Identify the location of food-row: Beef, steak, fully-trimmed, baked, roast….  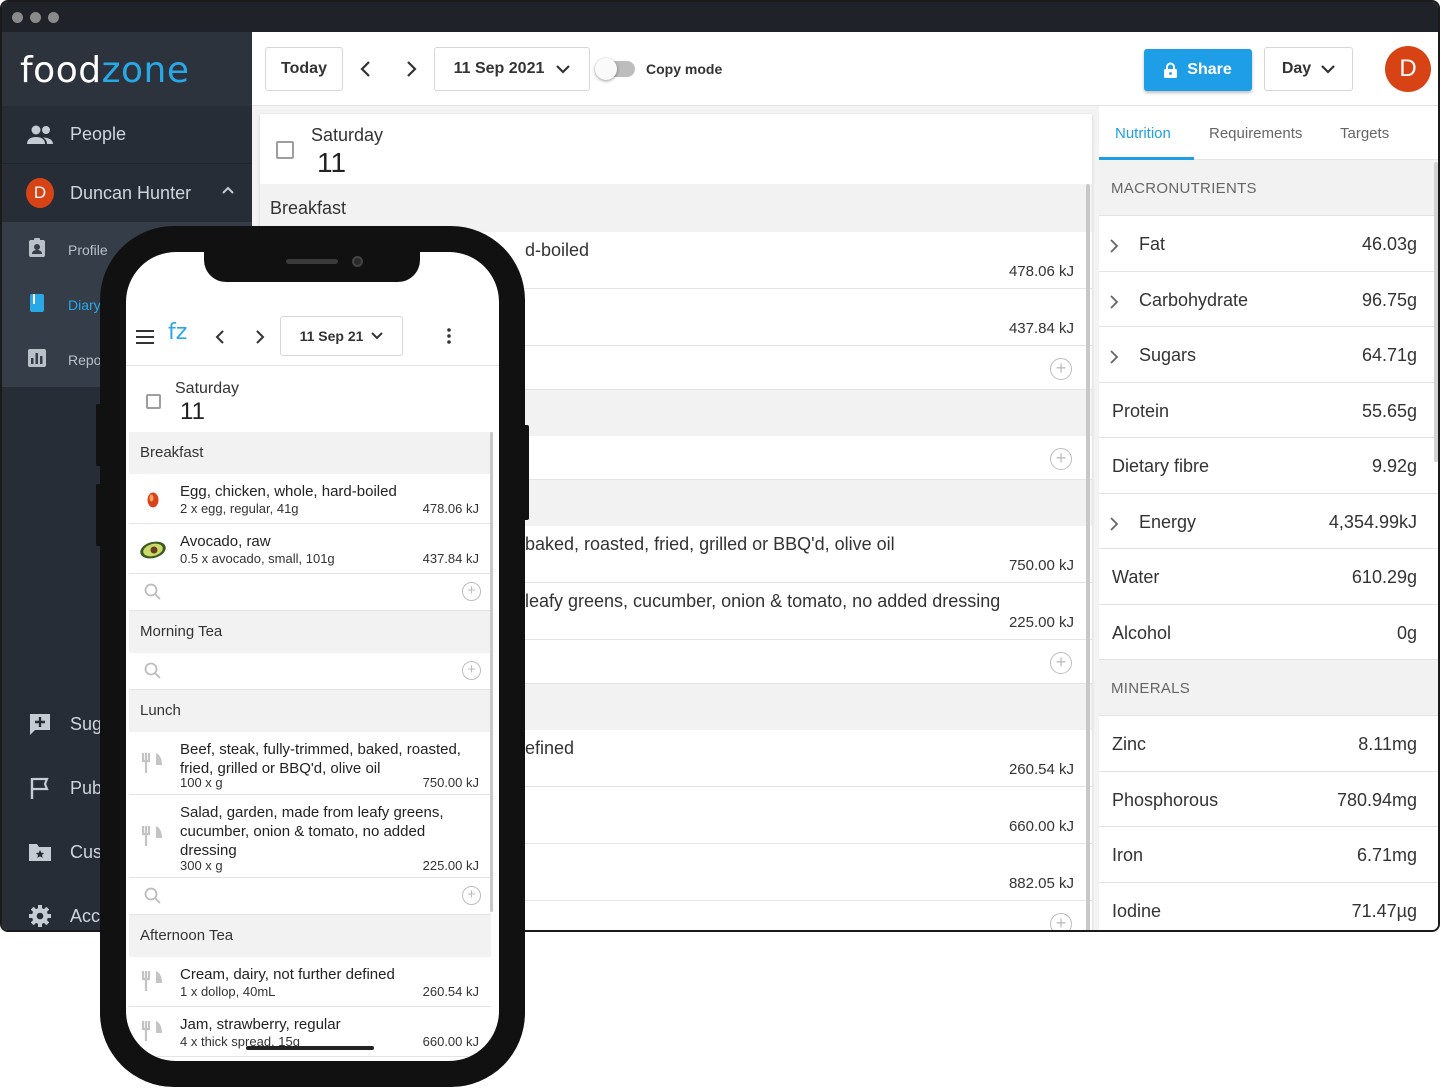
(310, 763).